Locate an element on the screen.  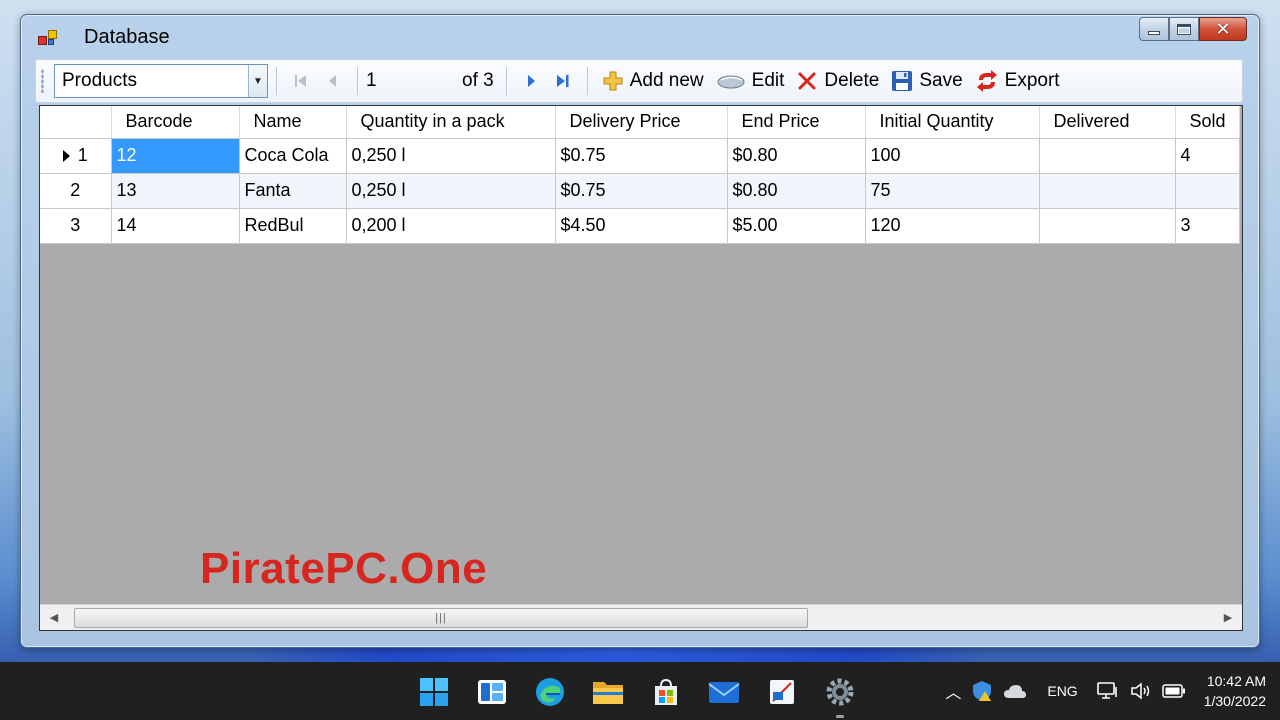
move-next-button is located at coordinates (531, 81).